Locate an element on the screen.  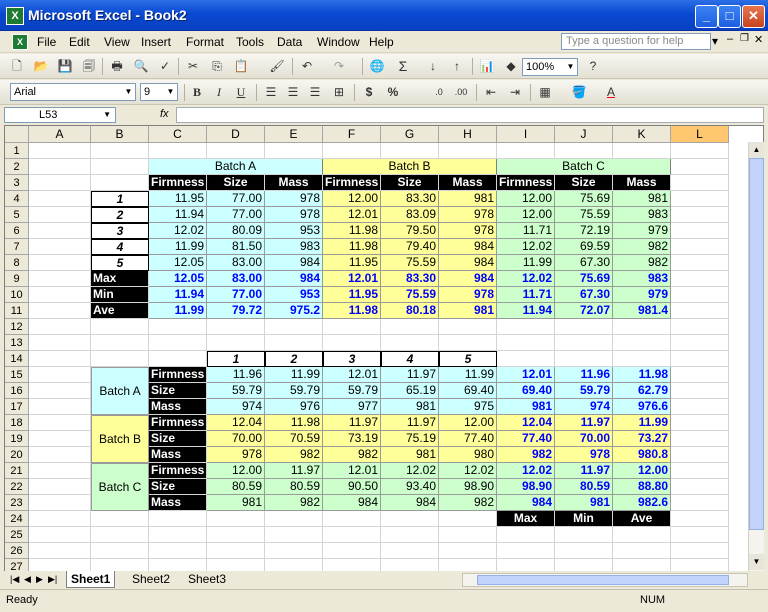
save-icon: 💾 is located at coordinates (65, 66).